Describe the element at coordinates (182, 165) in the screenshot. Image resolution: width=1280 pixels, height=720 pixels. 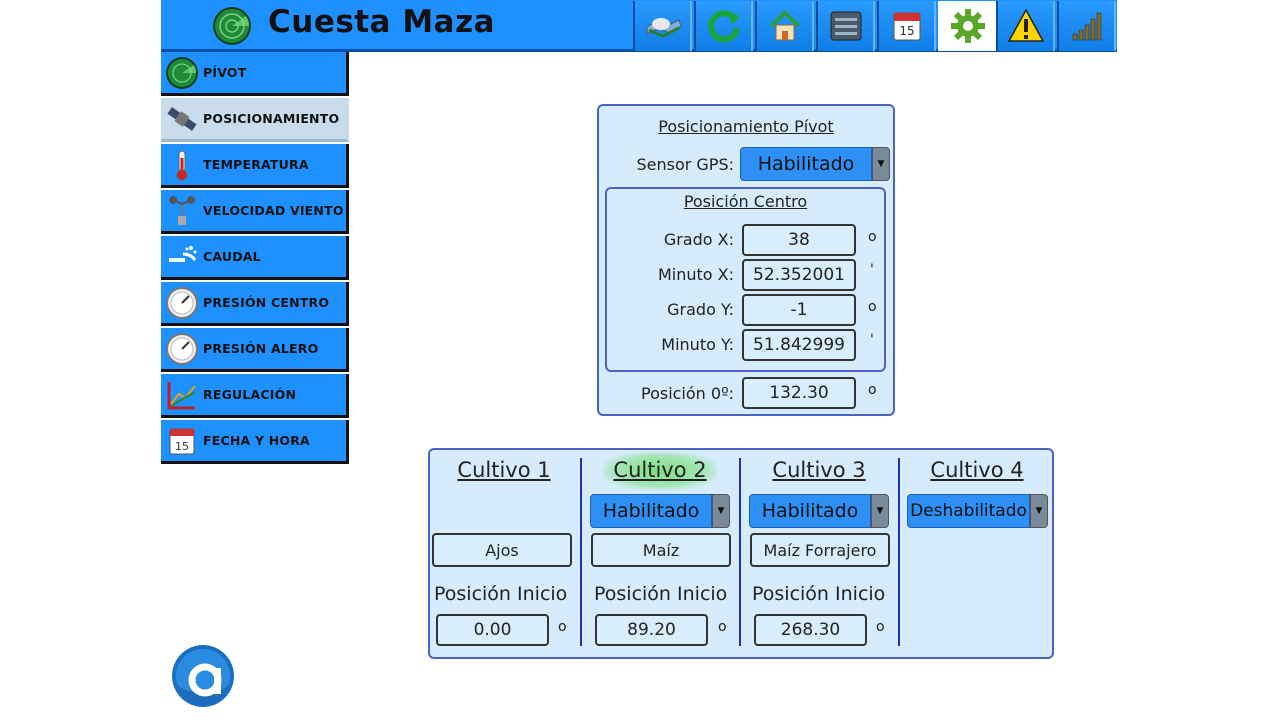
I see `thermometer-icon` at that location.